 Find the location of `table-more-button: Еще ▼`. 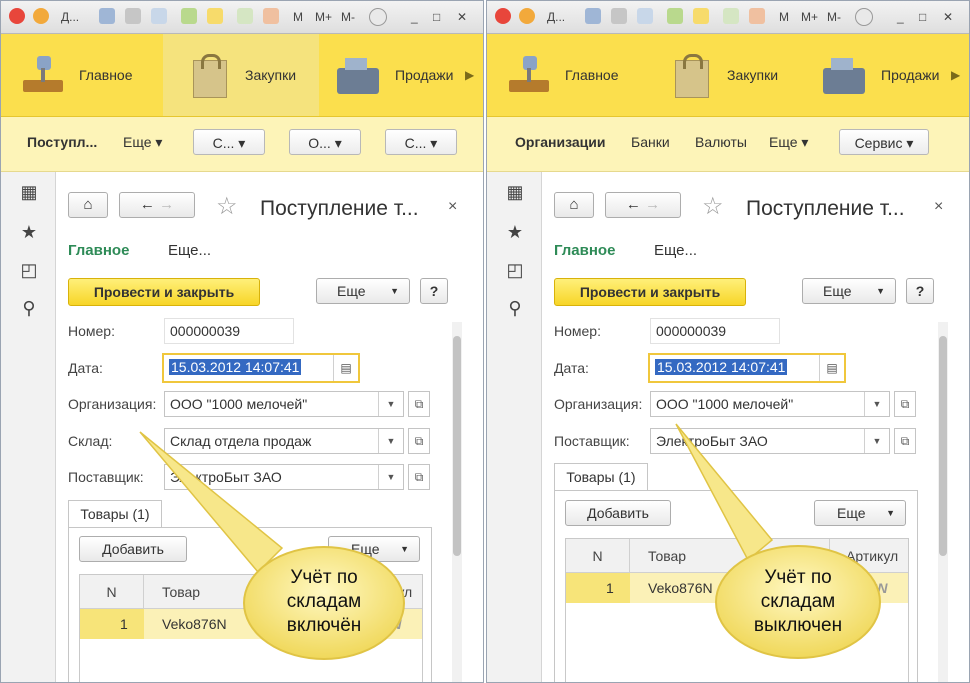

table-more-button: Еще ▼ is located at coordinates (860, 513).